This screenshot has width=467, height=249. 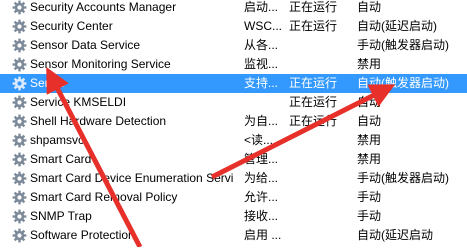 I want to click on service-row: Smart Card Removal Policy 允许... 手动, so click(x=233, y=197).